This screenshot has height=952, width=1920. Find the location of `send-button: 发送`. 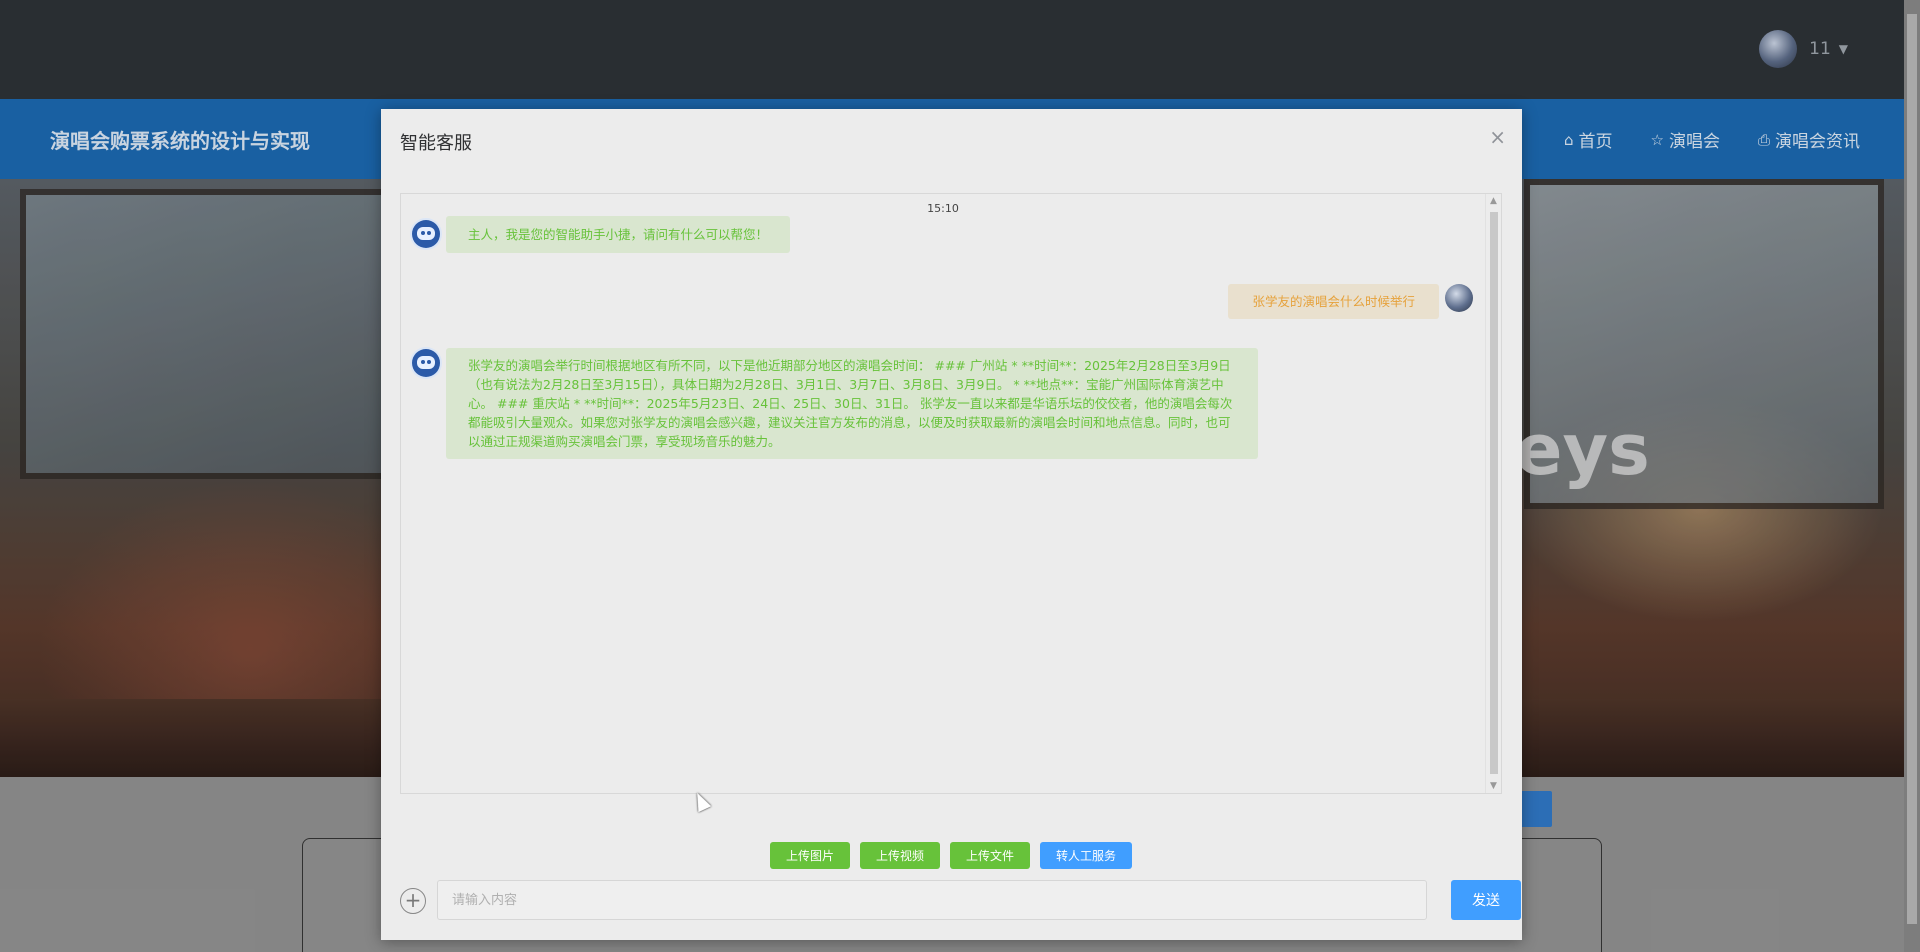

send-button: 发送 is located at coordinates (1486, 900).